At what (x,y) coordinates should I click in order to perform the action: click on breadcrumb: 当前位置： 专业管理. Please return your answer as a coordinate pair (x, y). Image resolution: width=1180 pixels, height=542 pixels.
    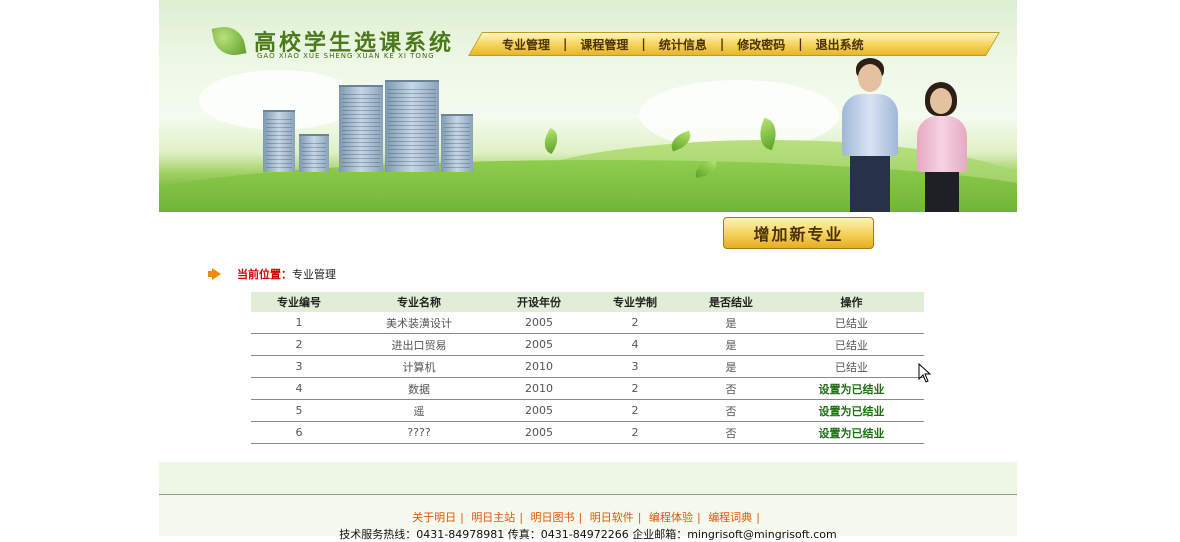
    Looking at the image, I should click on (272, 274).